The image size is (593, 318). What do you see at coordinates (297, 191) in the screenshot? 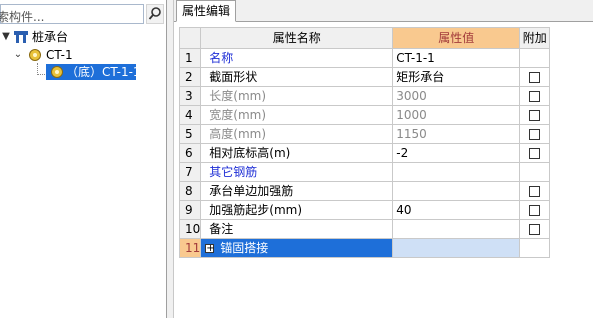
I see `property-name-cell: 承台单边加强筋` at bounding box center [297, 191].